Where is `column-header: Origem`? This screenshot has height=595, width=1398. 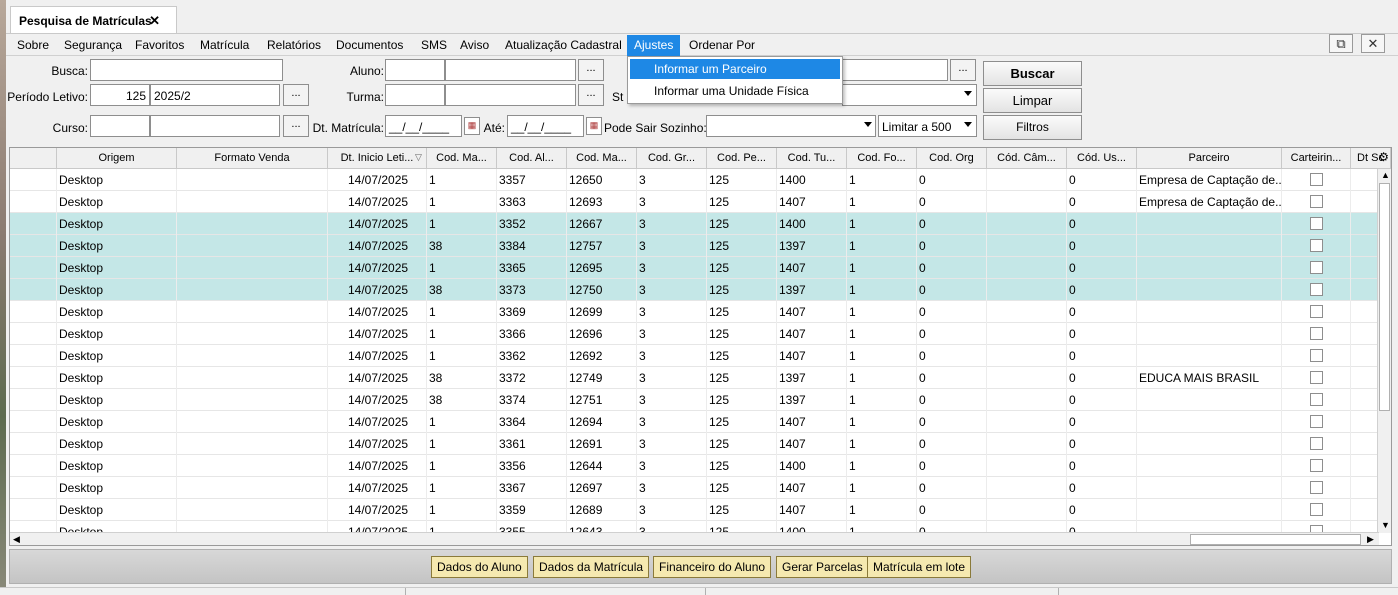 column-header: Origem is located at coordinates (117, 158).